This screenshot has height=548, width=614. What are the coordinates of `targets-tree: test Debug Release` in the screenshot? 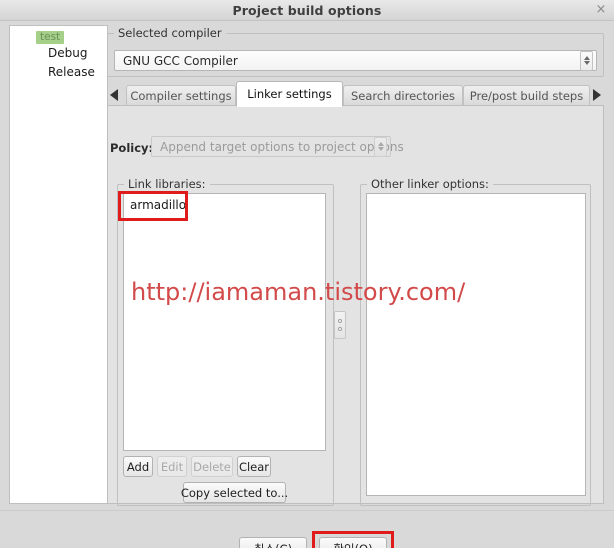 It's located at (58, 264).